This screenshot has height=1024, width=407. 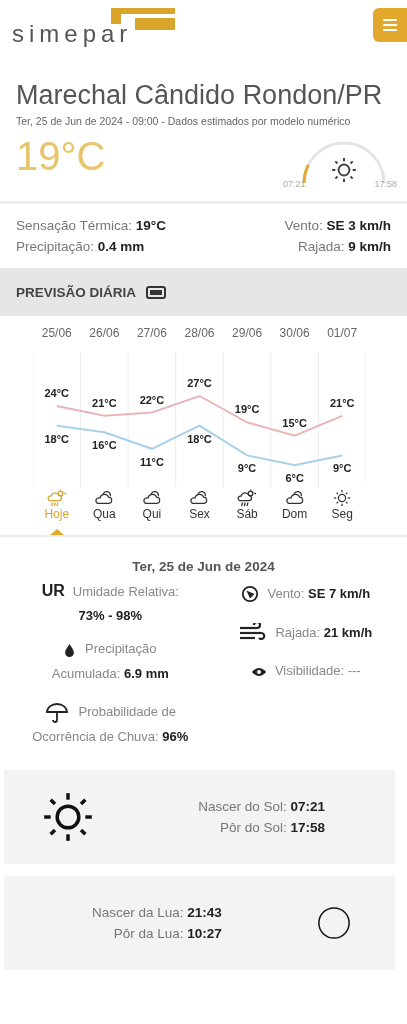 I want to click on detail-value: 73% - 98%, so click(x=110, y=615).